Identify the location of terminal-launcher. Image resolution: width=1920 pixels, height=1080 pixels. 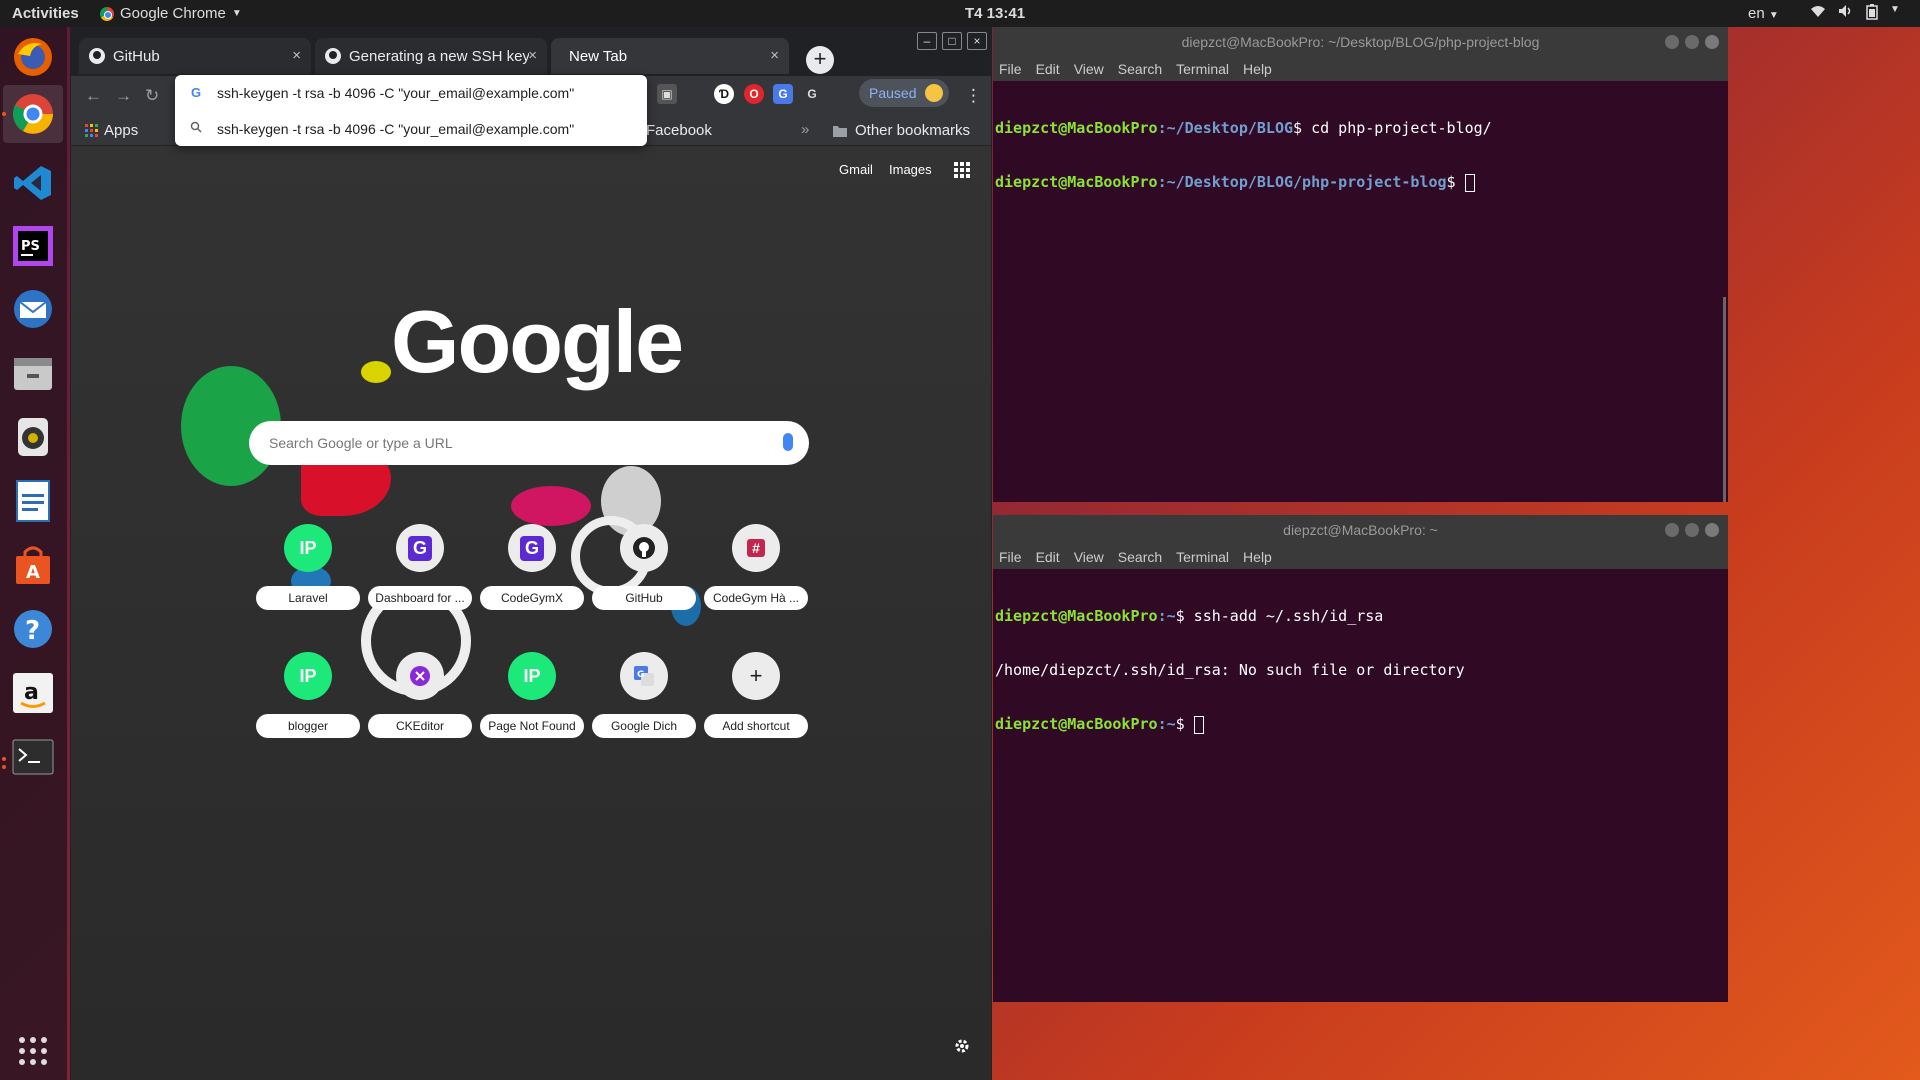
(33, 757).